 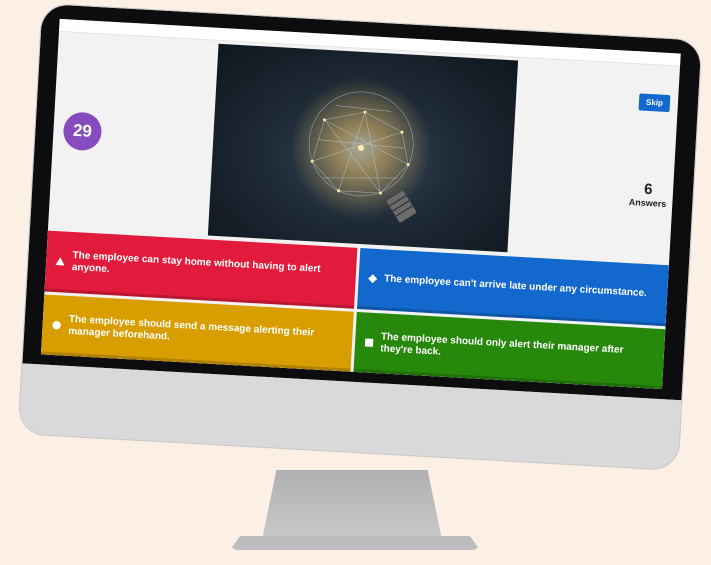 I want to click on monitor-stand-base, so click(x=355, y=543).